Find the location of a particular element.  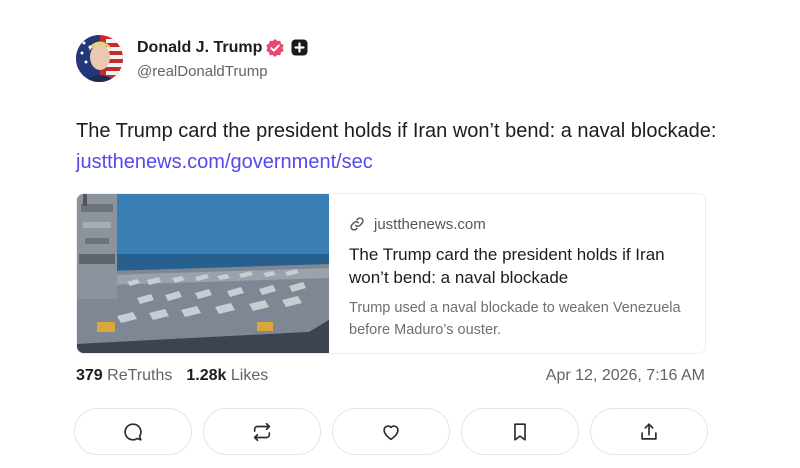

plus-badge-icon is located at coordinates (299, 47).